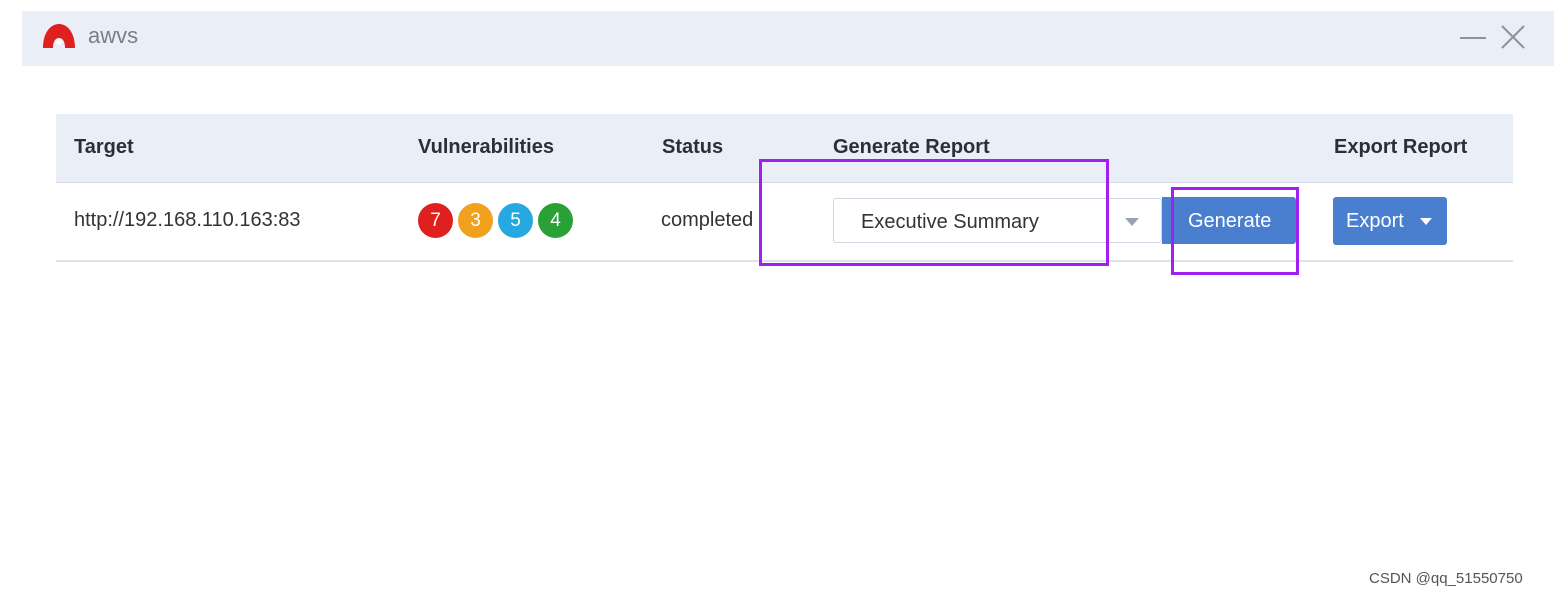  I want to click on header-vulnerabilities: Vulnerabilities, so click(486, 147).